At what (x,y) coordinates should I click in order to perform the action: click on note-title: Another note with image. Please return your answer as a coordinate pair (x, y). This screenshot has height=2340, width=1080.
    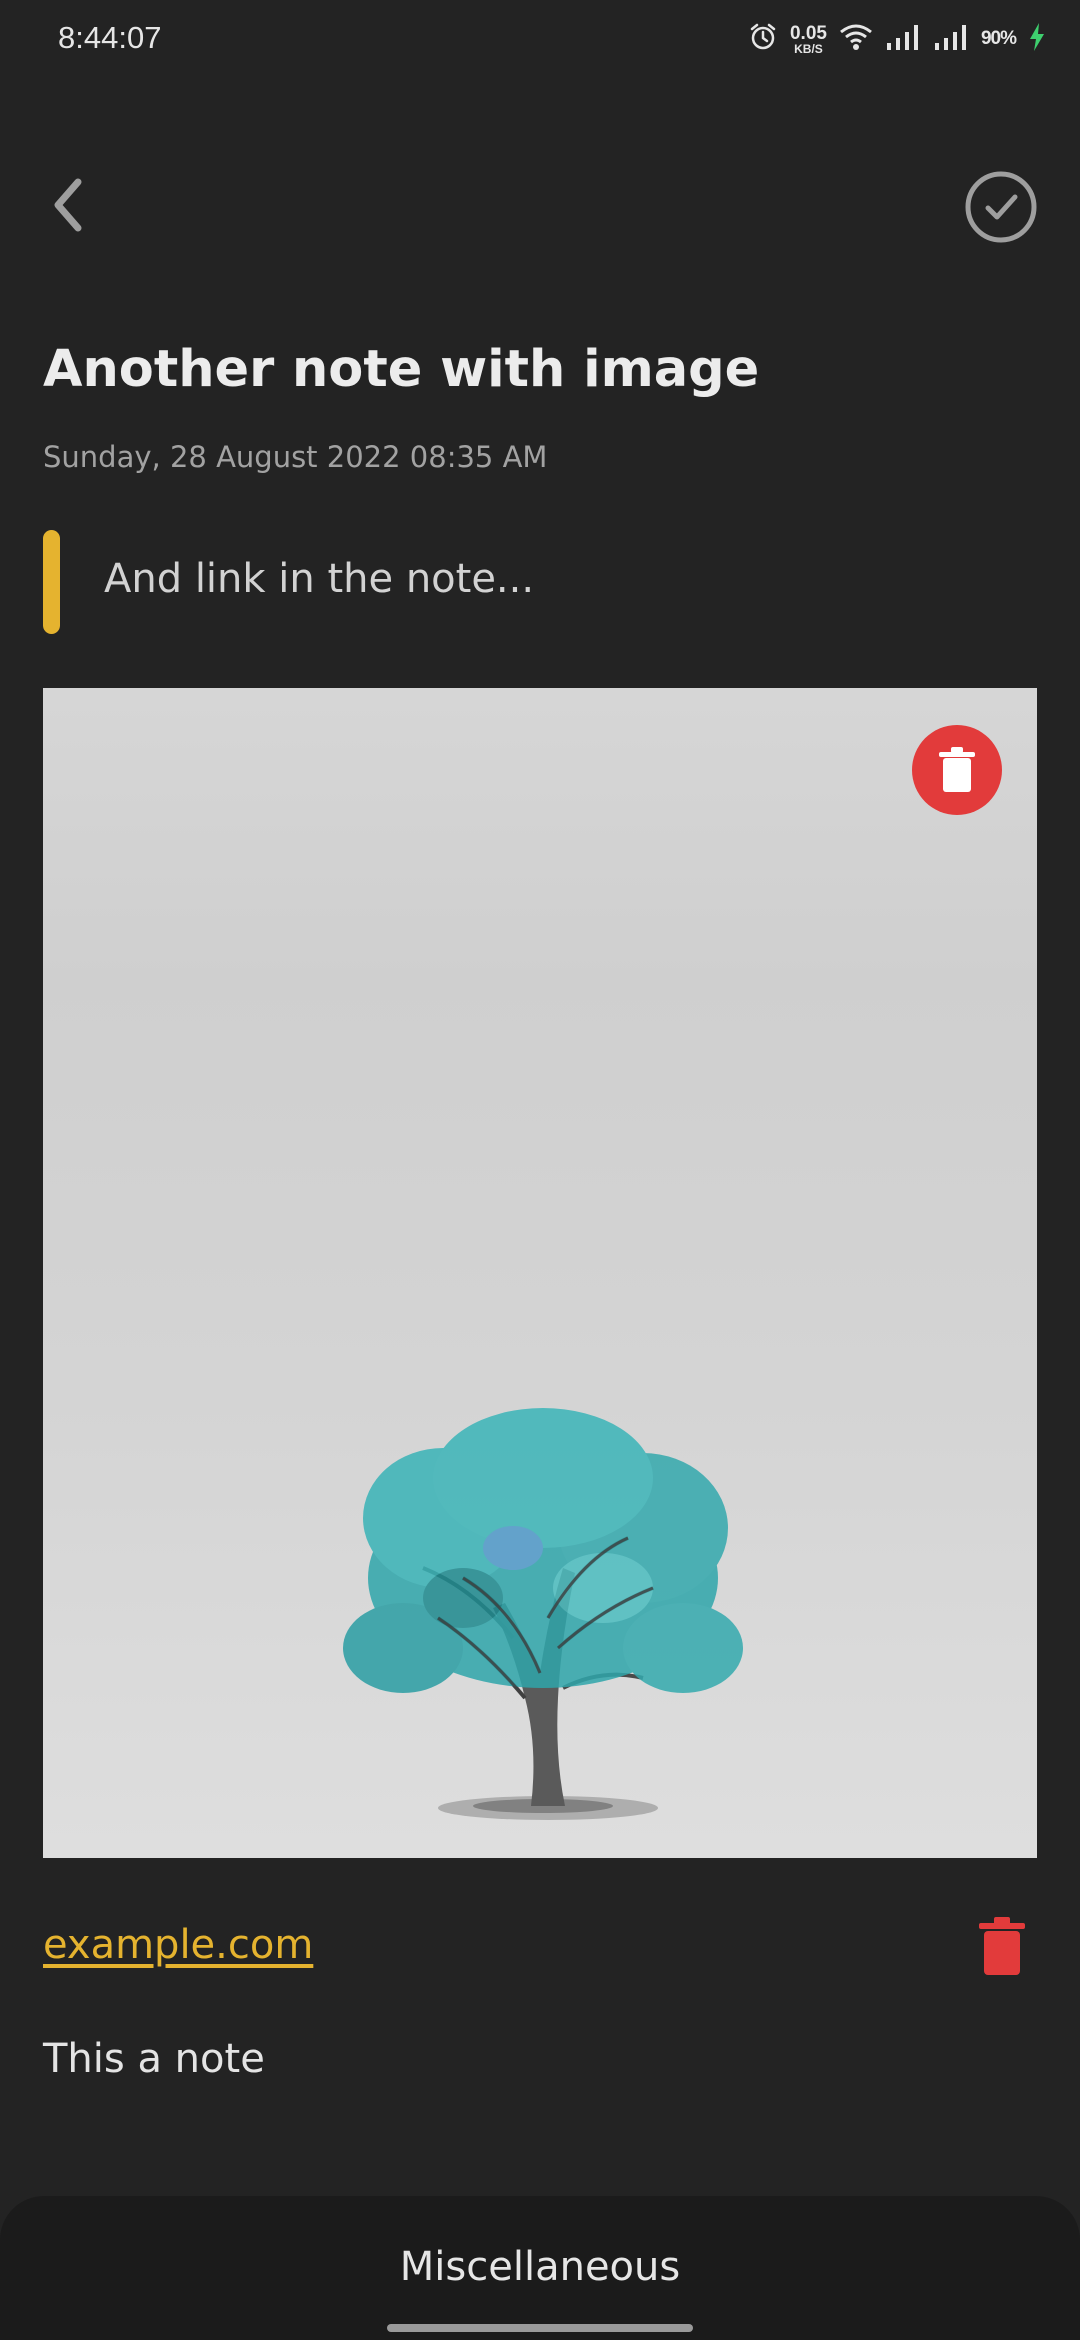
    Looking at the image, I should click on (401, 369).